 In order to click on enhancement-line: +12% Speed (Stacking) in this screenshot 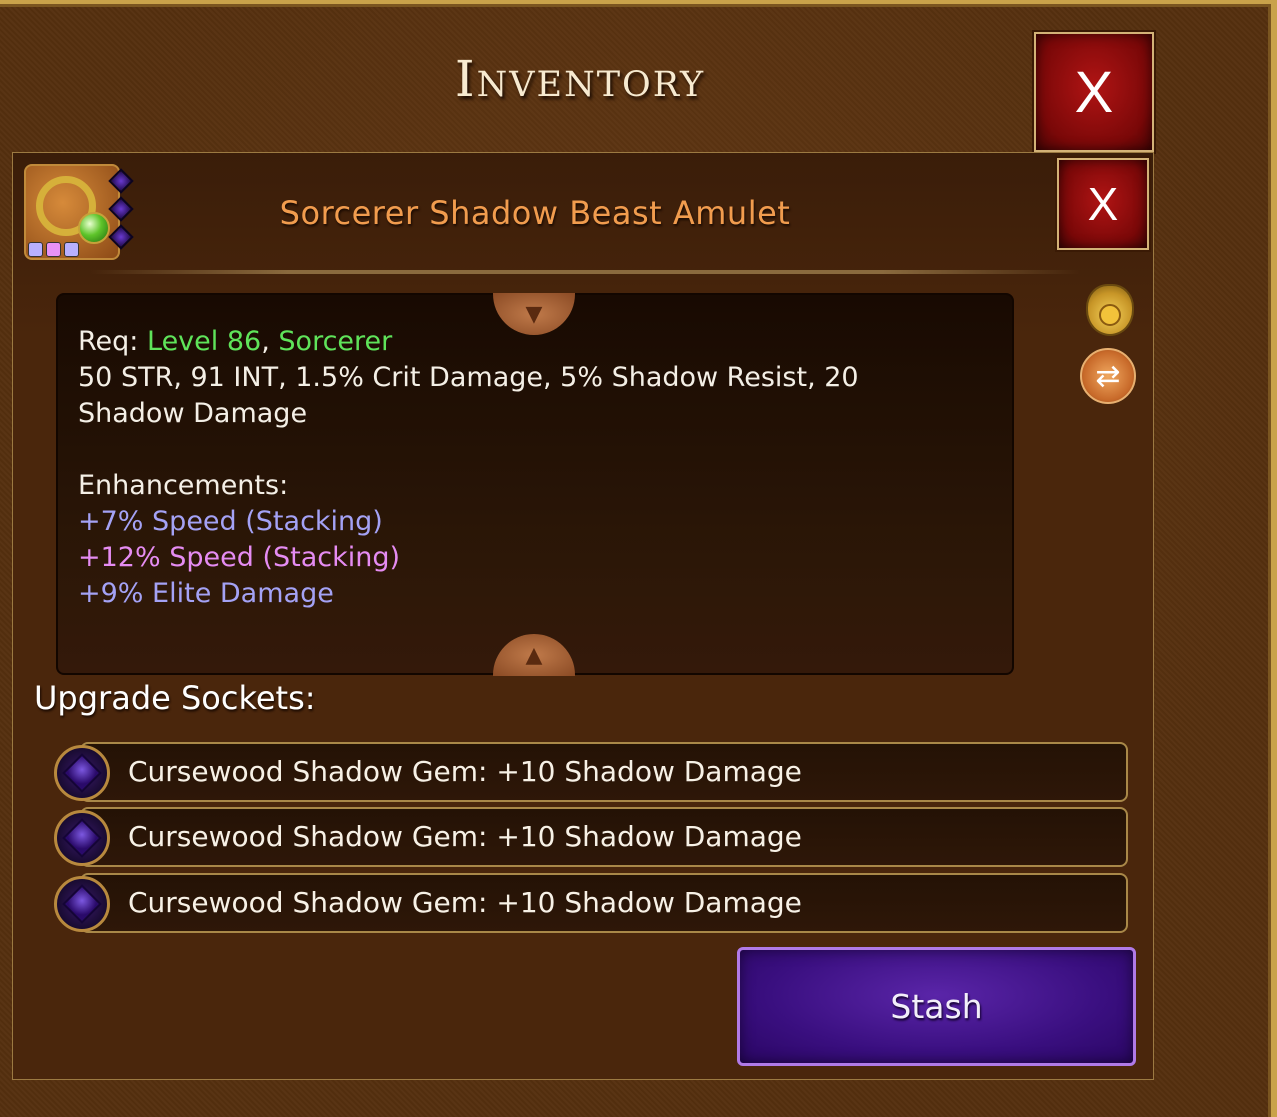, I will do `click(239, 557)`.